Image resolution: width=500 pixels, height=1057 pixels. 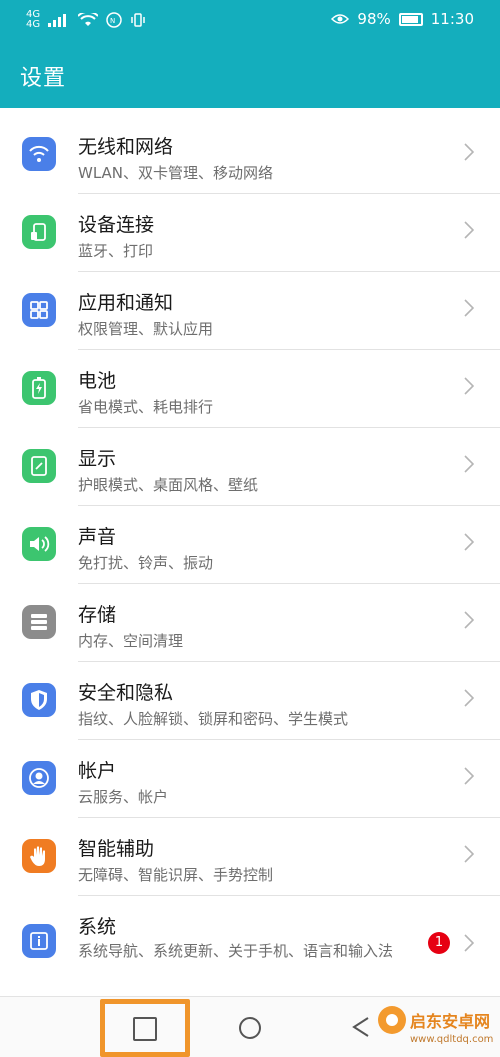 I want to click on item-subtitle: 护眼模式、桌面风格、壁纸, so click(x=168, y=485).